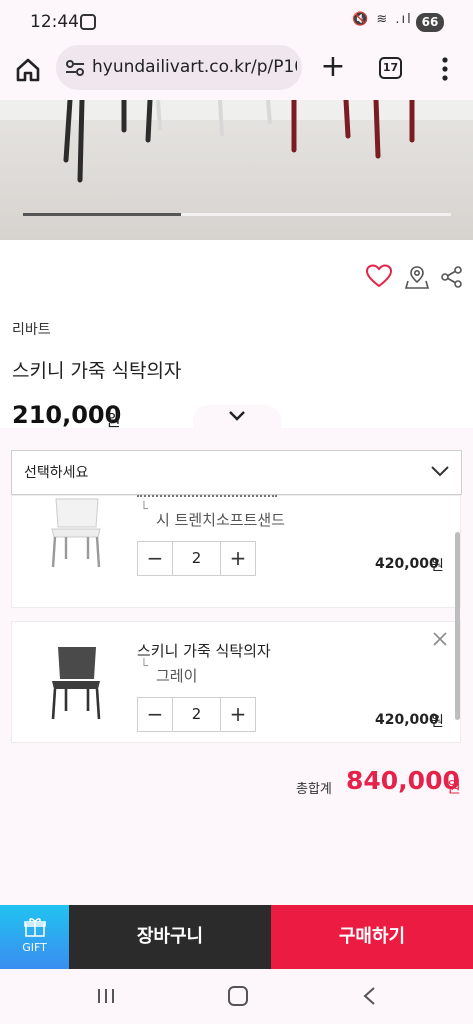  I want to click on product-image, so click(236, 170).